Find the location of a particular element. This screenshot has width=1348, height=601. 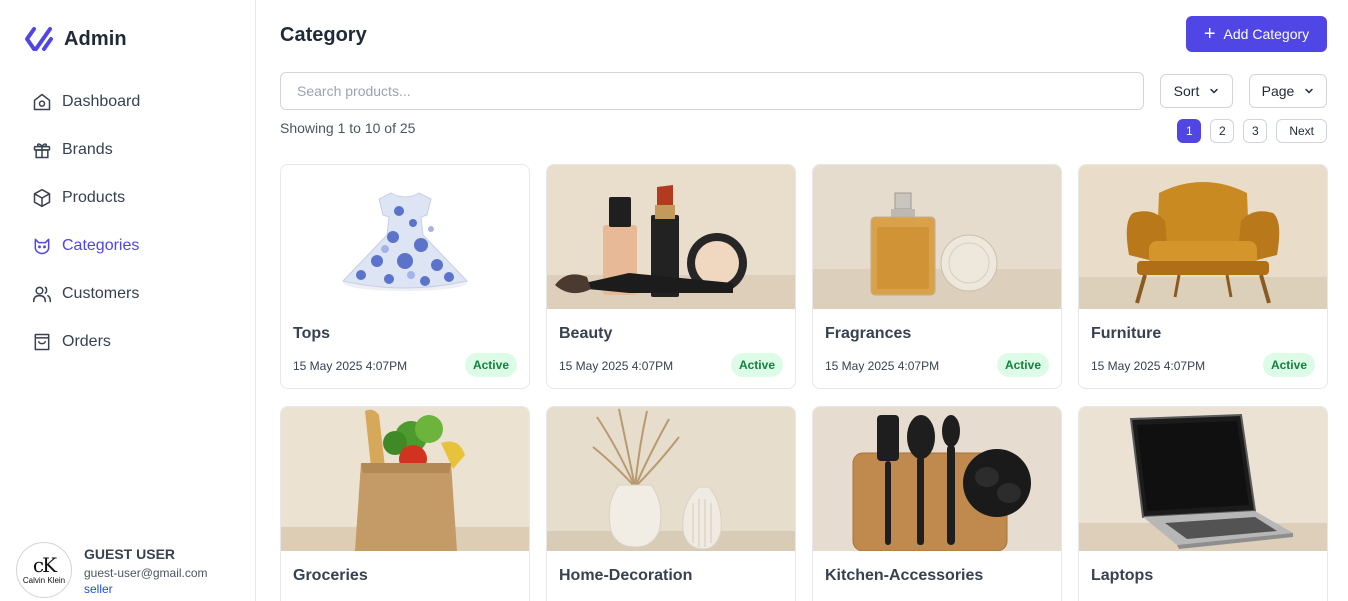

add-category-button: + Add Category is located at coordinates (1256, 34).